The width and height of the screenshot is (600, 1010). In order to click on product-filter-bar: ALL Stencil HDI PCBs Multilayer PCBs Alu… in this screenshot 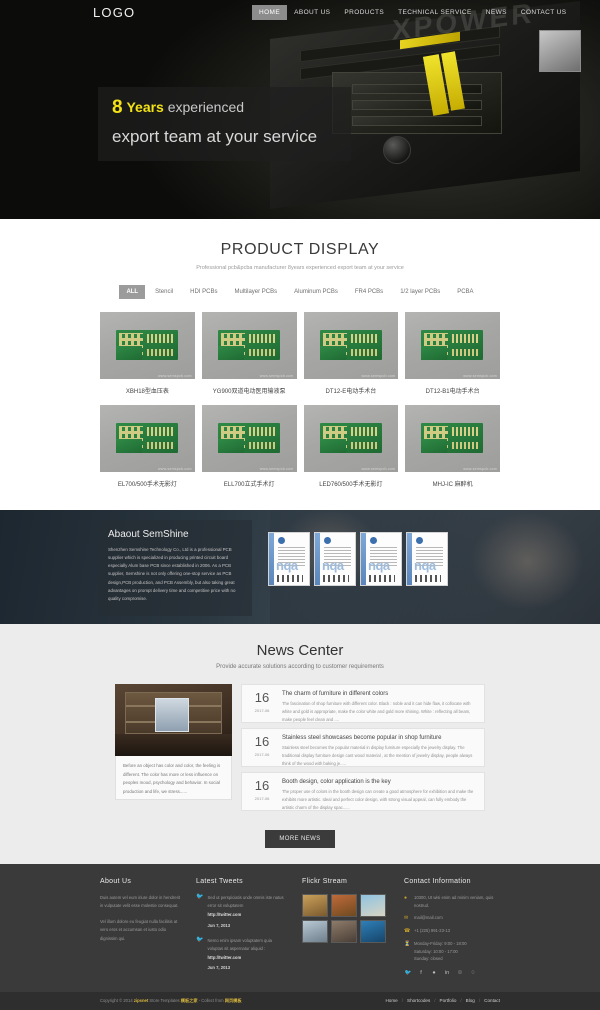, I will do `click(300, 292)`.